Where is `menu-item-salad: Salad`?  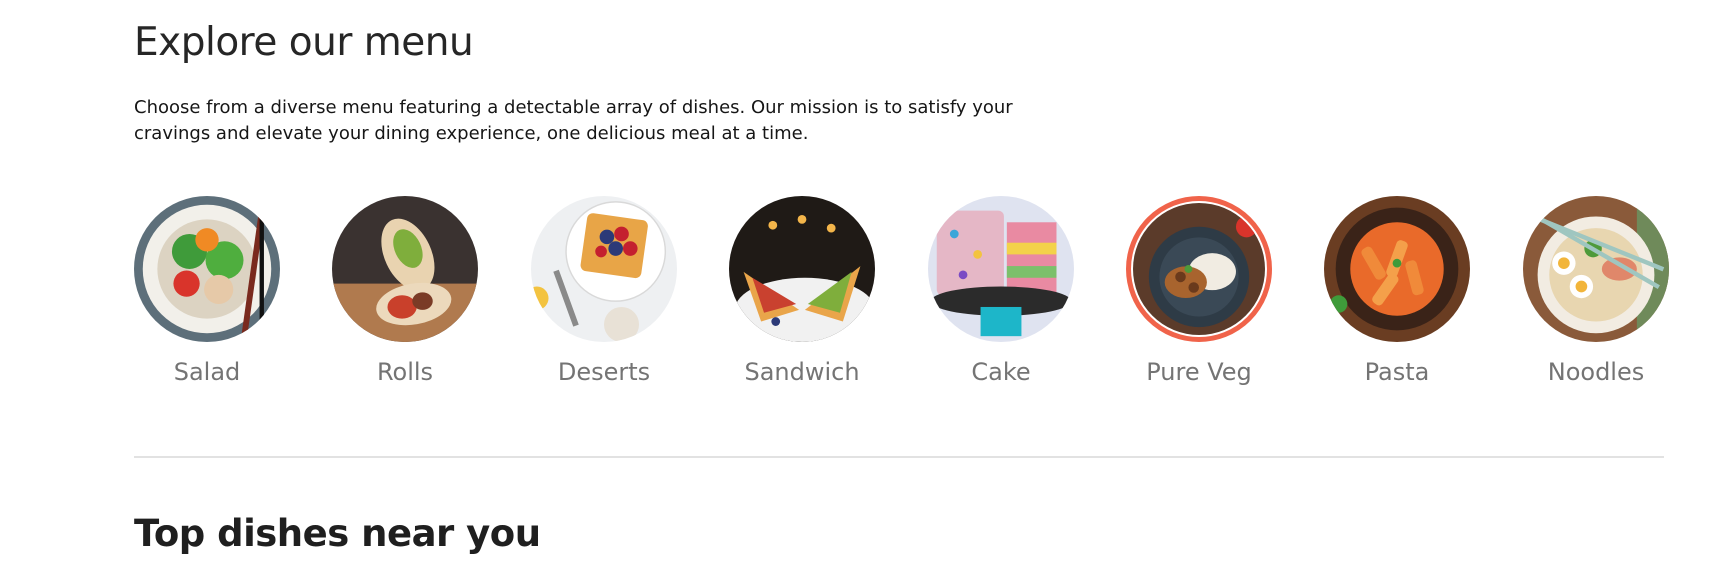 menu-item-salad: Salad is located at coordinates (207, 291).